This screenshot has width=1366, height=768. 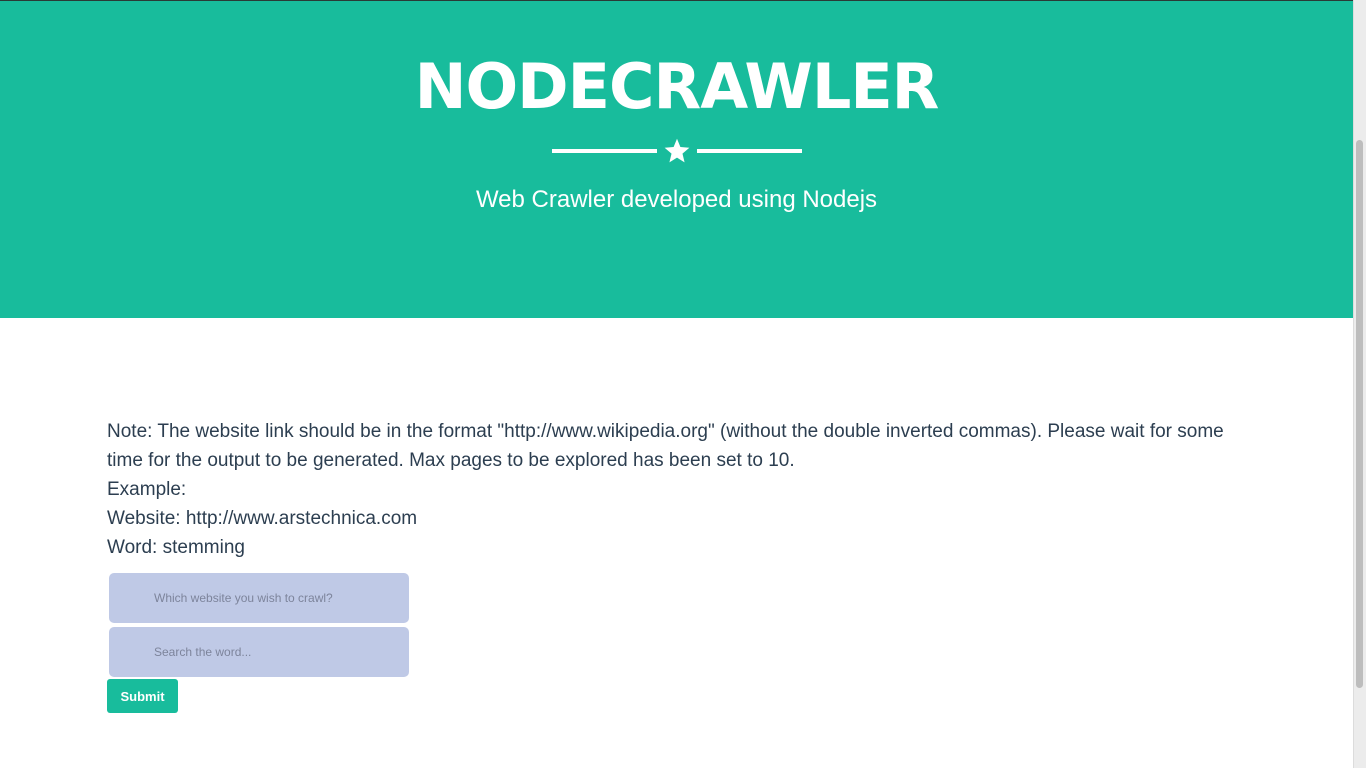 I want to click on example-heading: Example:, so click(x=147, y=489).